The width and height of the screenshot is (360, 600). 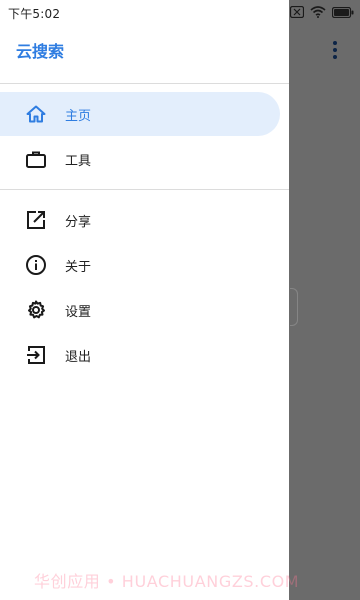 What do you see at coordinates (36, 114) in the screenshot?
I see `home-icon` at bounding box center [36, 114].